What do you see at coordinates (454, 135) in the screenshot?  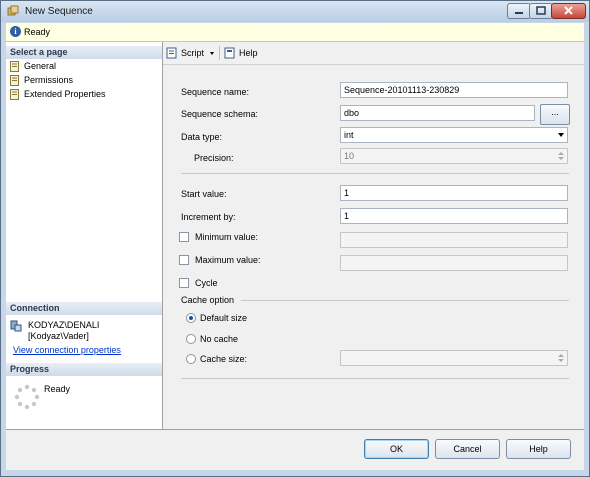 I see `data-type-select: int` at bounding box center [454, 135].